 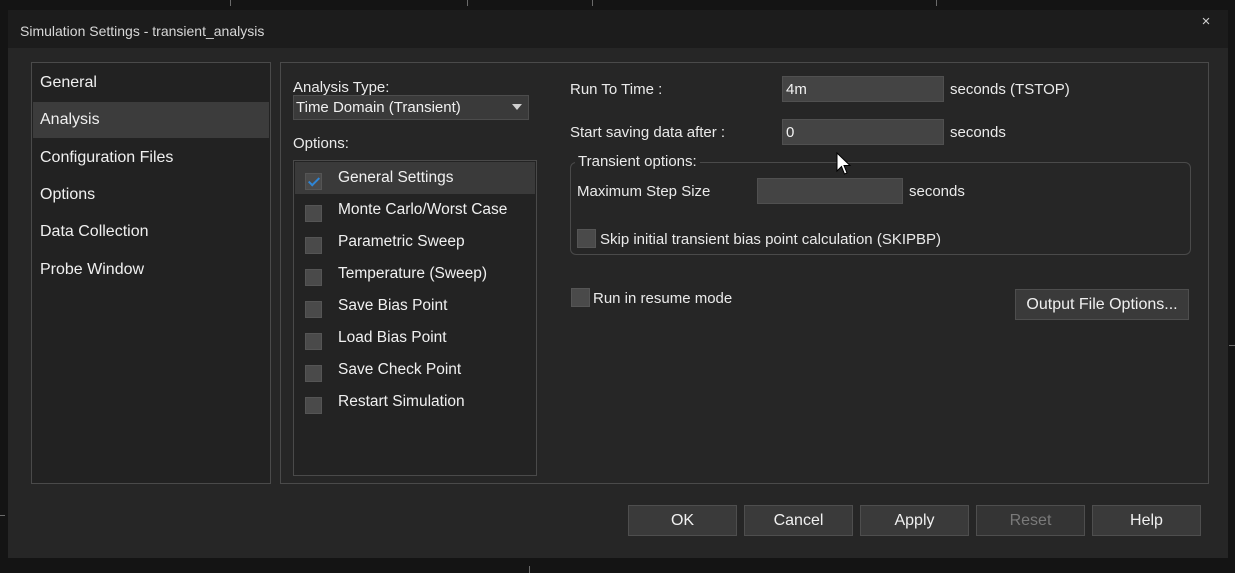 What do you see at coordinates (663, 298) in the screenshot?
I see `resume-mode-label: Run in resume mode` at bounding box center [663, 298].